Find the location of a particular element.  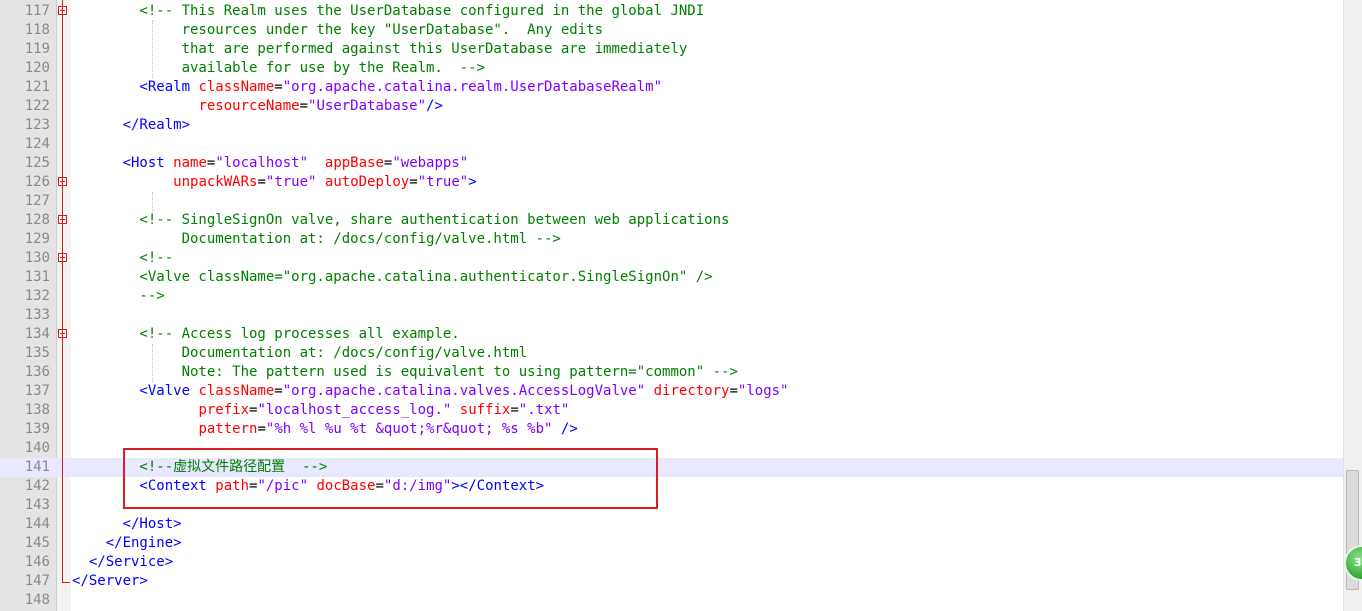

line-number: 143 is located at coordinates (37, 505).